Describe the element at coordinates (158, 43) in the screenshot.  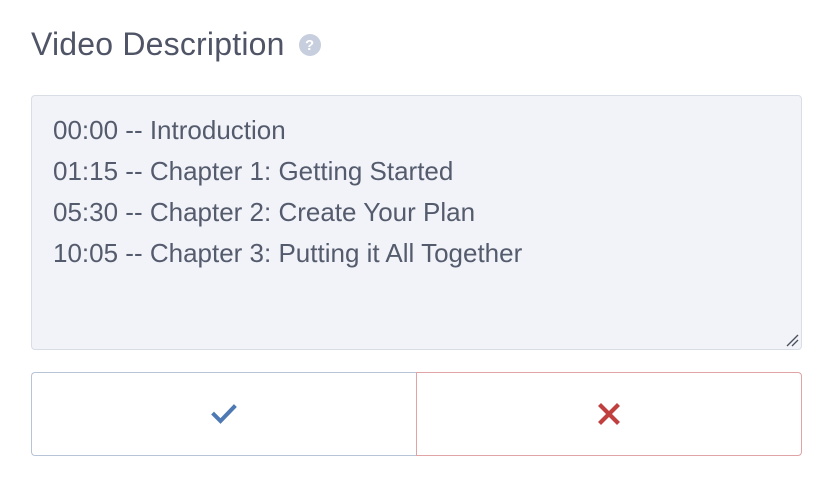
I see `field-label: Video Description` at that location.